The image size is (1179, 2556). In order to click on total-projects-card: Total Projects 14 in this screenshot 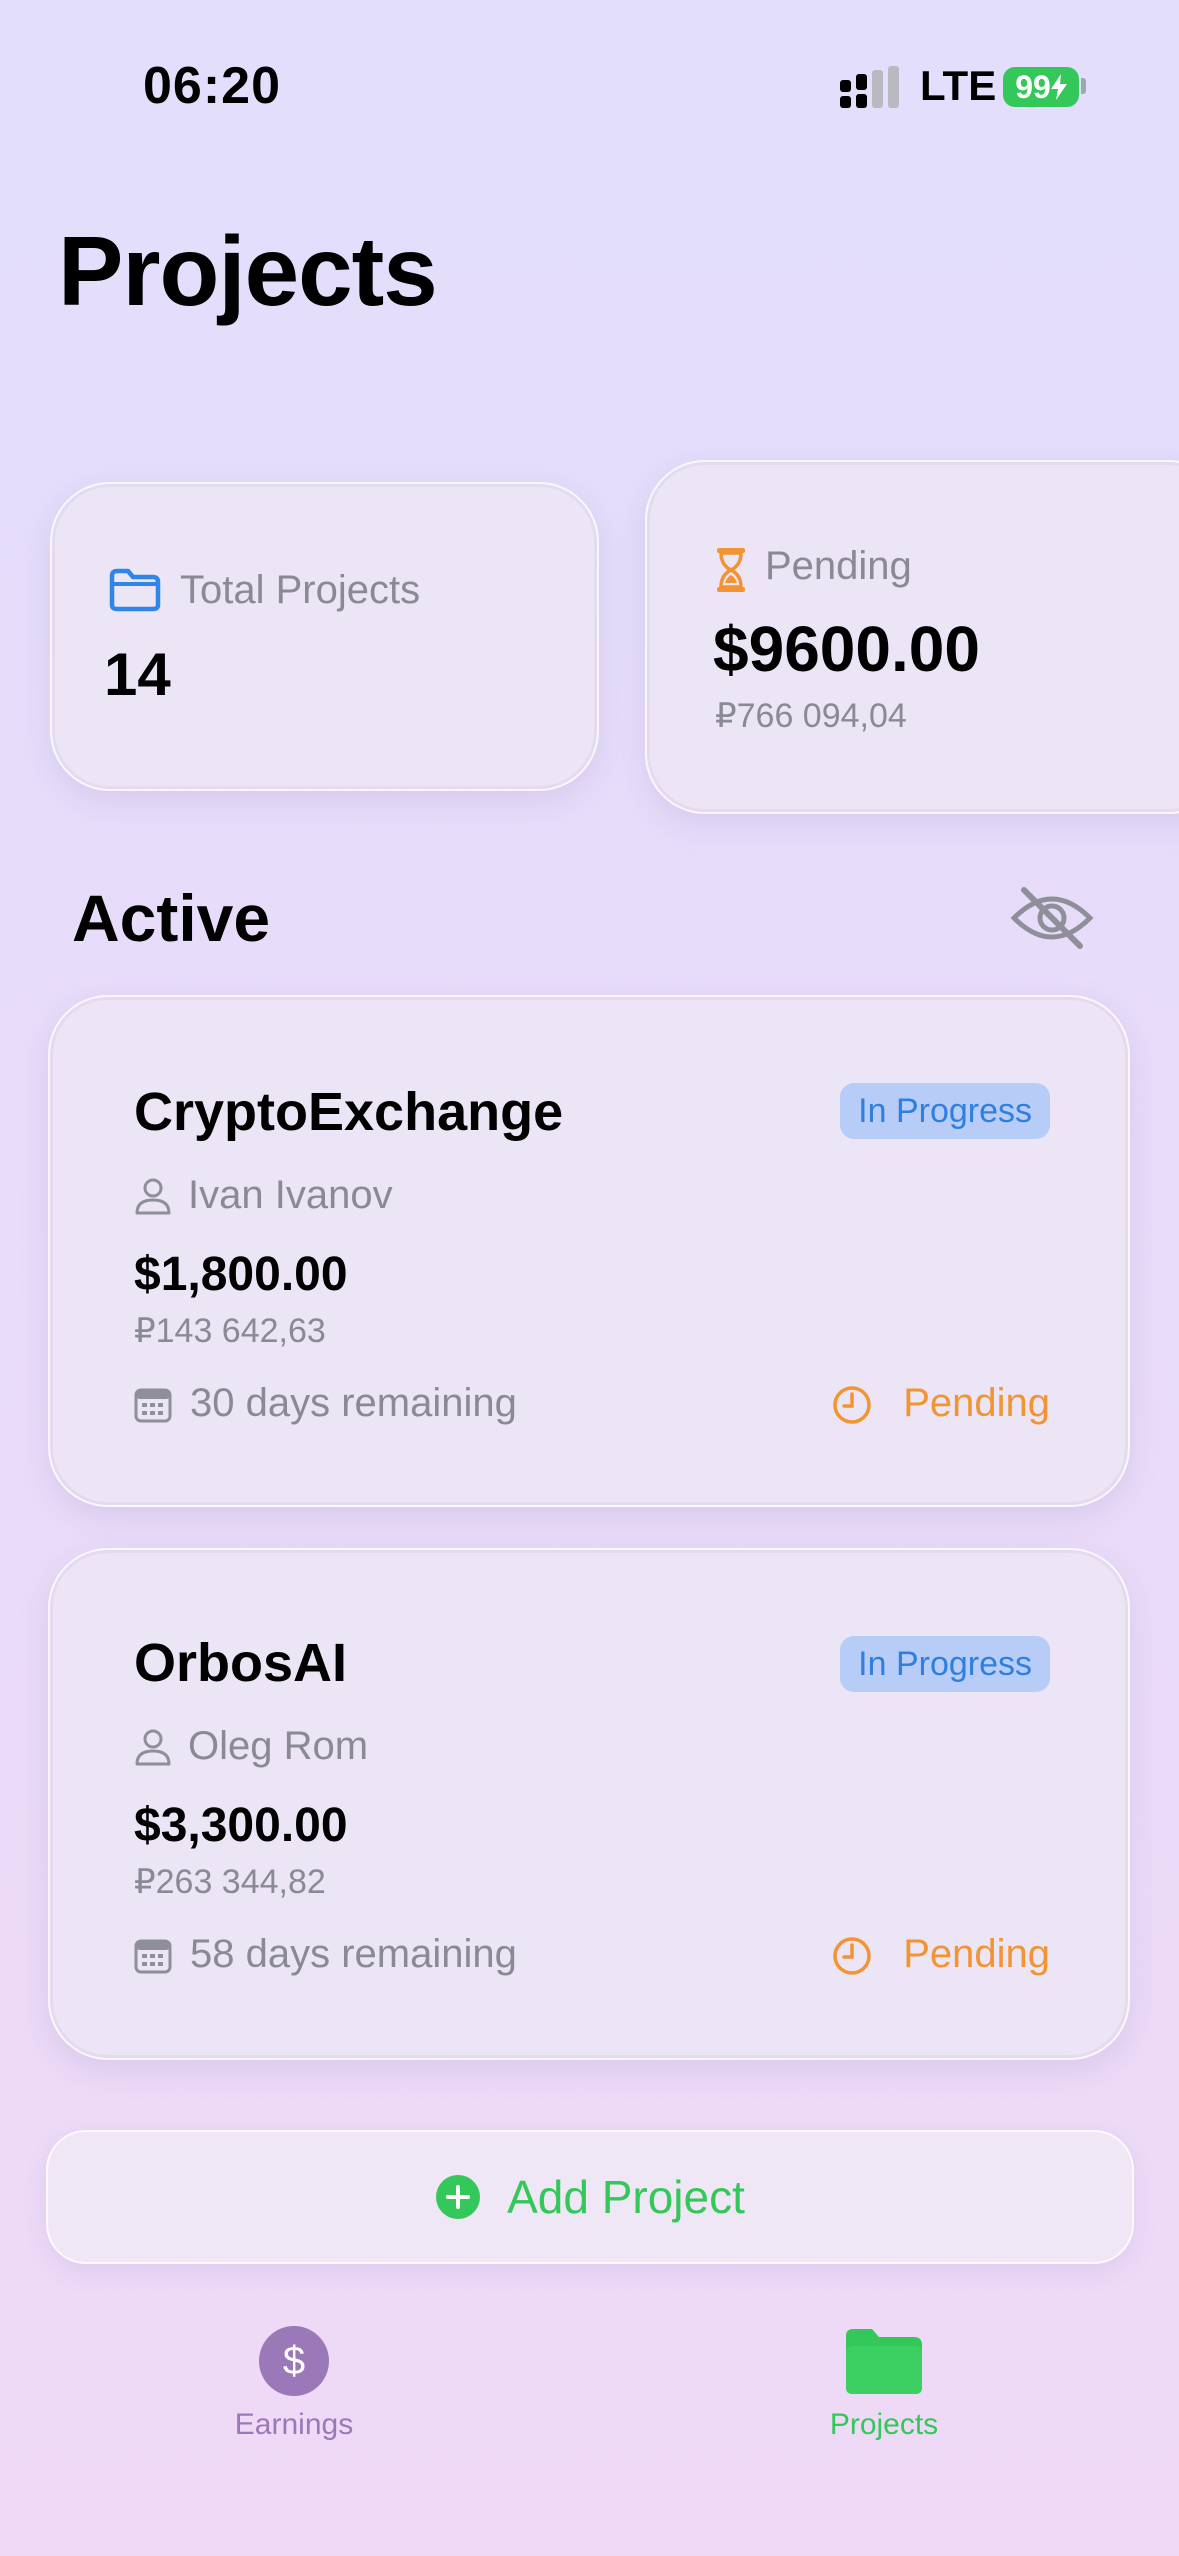, I will do `click(324, 636)`.